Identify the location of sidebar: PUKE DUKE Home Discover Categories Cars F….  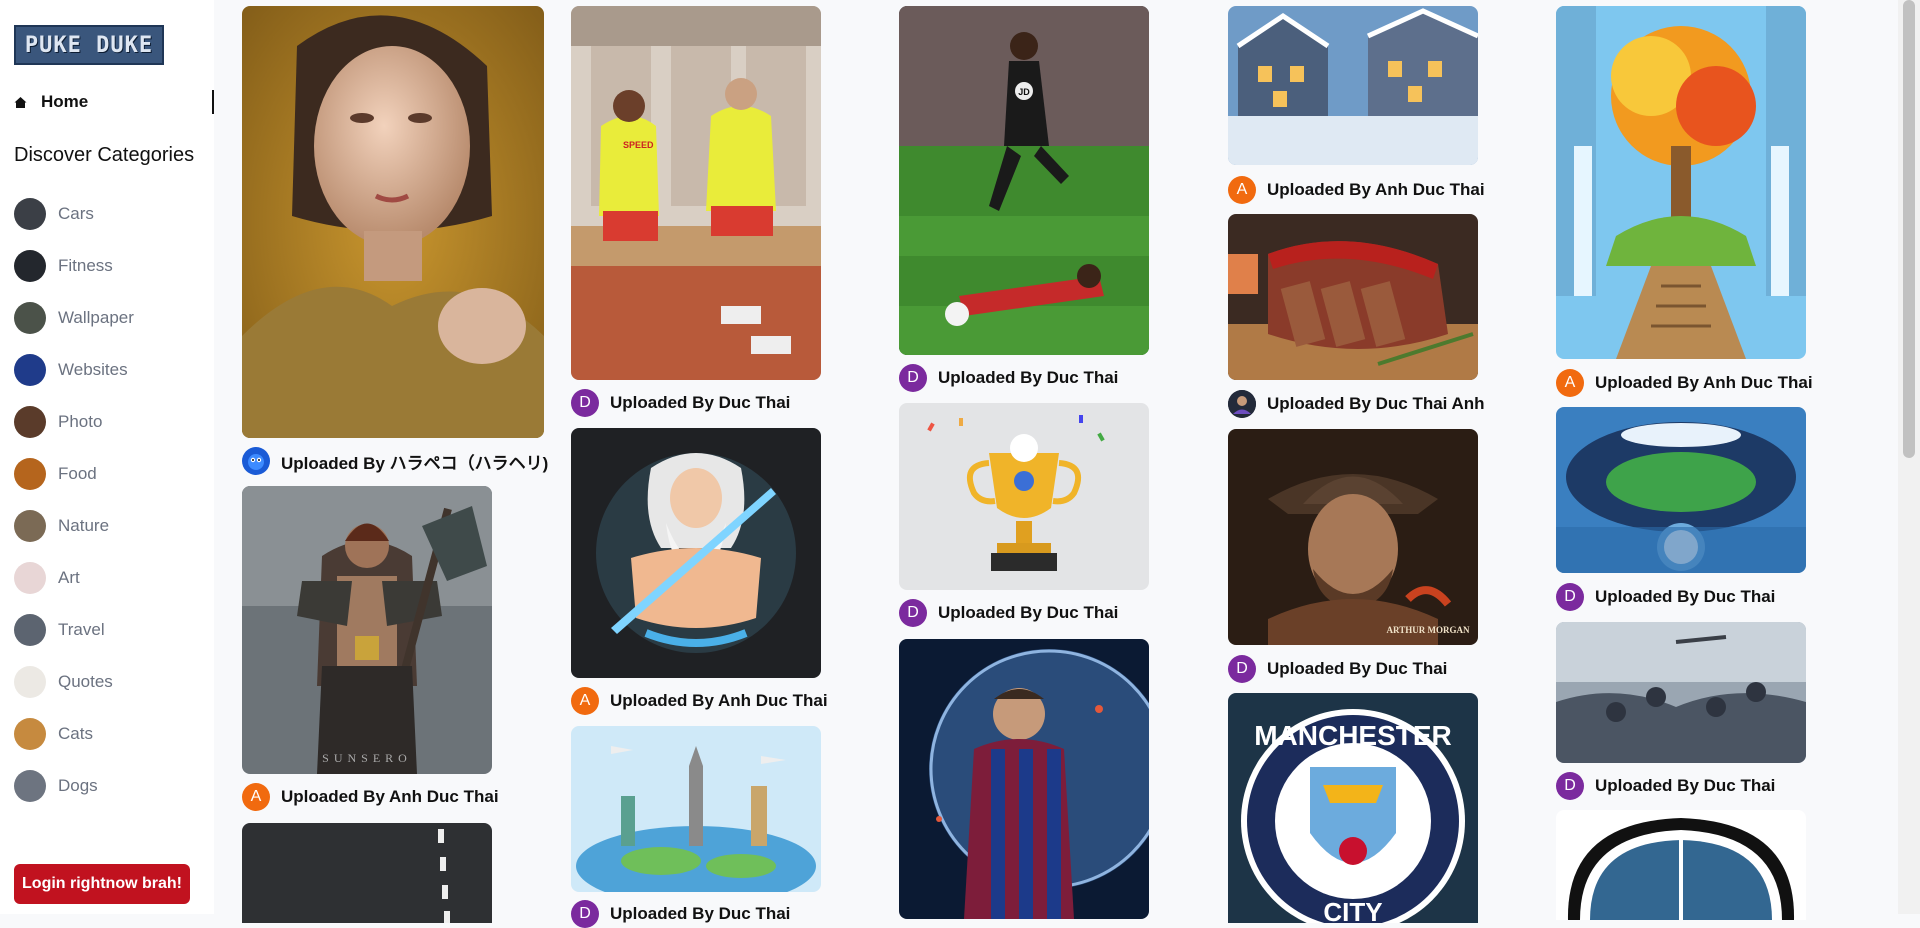
(107, 457).